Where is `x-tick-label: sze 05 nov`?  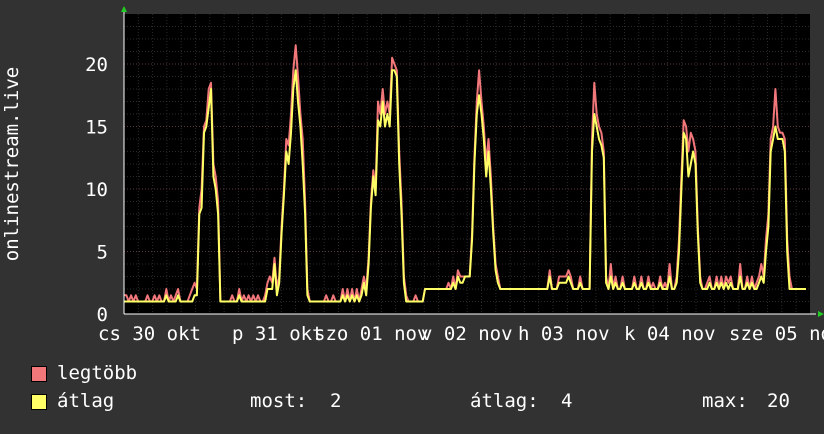 x-tick-label: sze 05 nov is located at coordinates (776, 334).